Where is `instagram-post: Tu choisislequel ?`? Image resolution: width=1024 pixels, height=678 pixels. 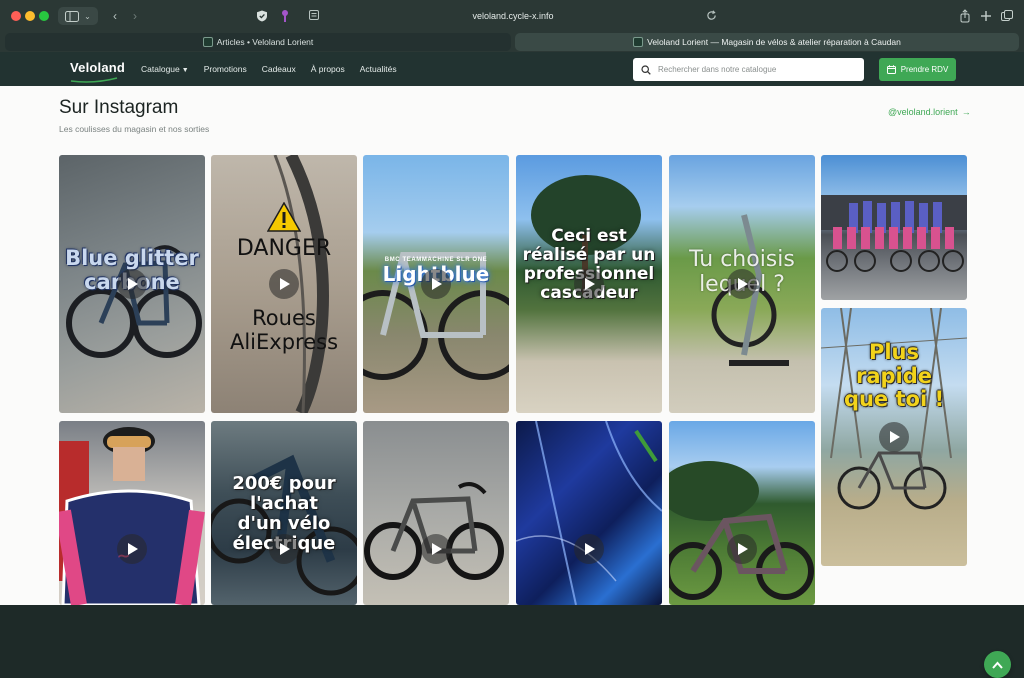
instagram-post: Tu choisislequel ? is located at coordinates (742, 284).